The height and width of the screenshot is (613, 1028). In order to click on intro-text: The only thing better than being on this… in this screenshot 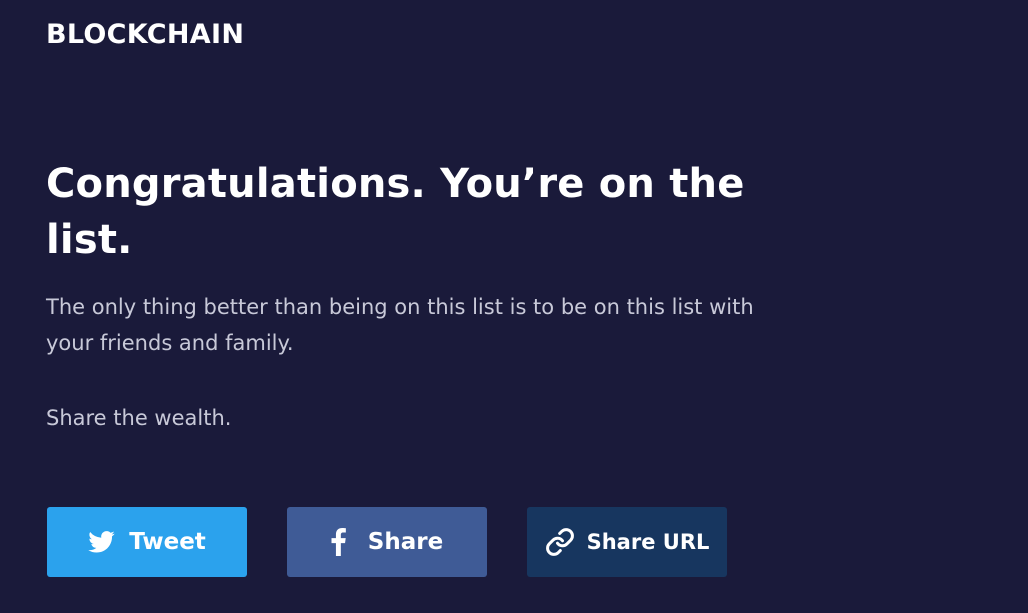, I will do `click(400, 325)`.